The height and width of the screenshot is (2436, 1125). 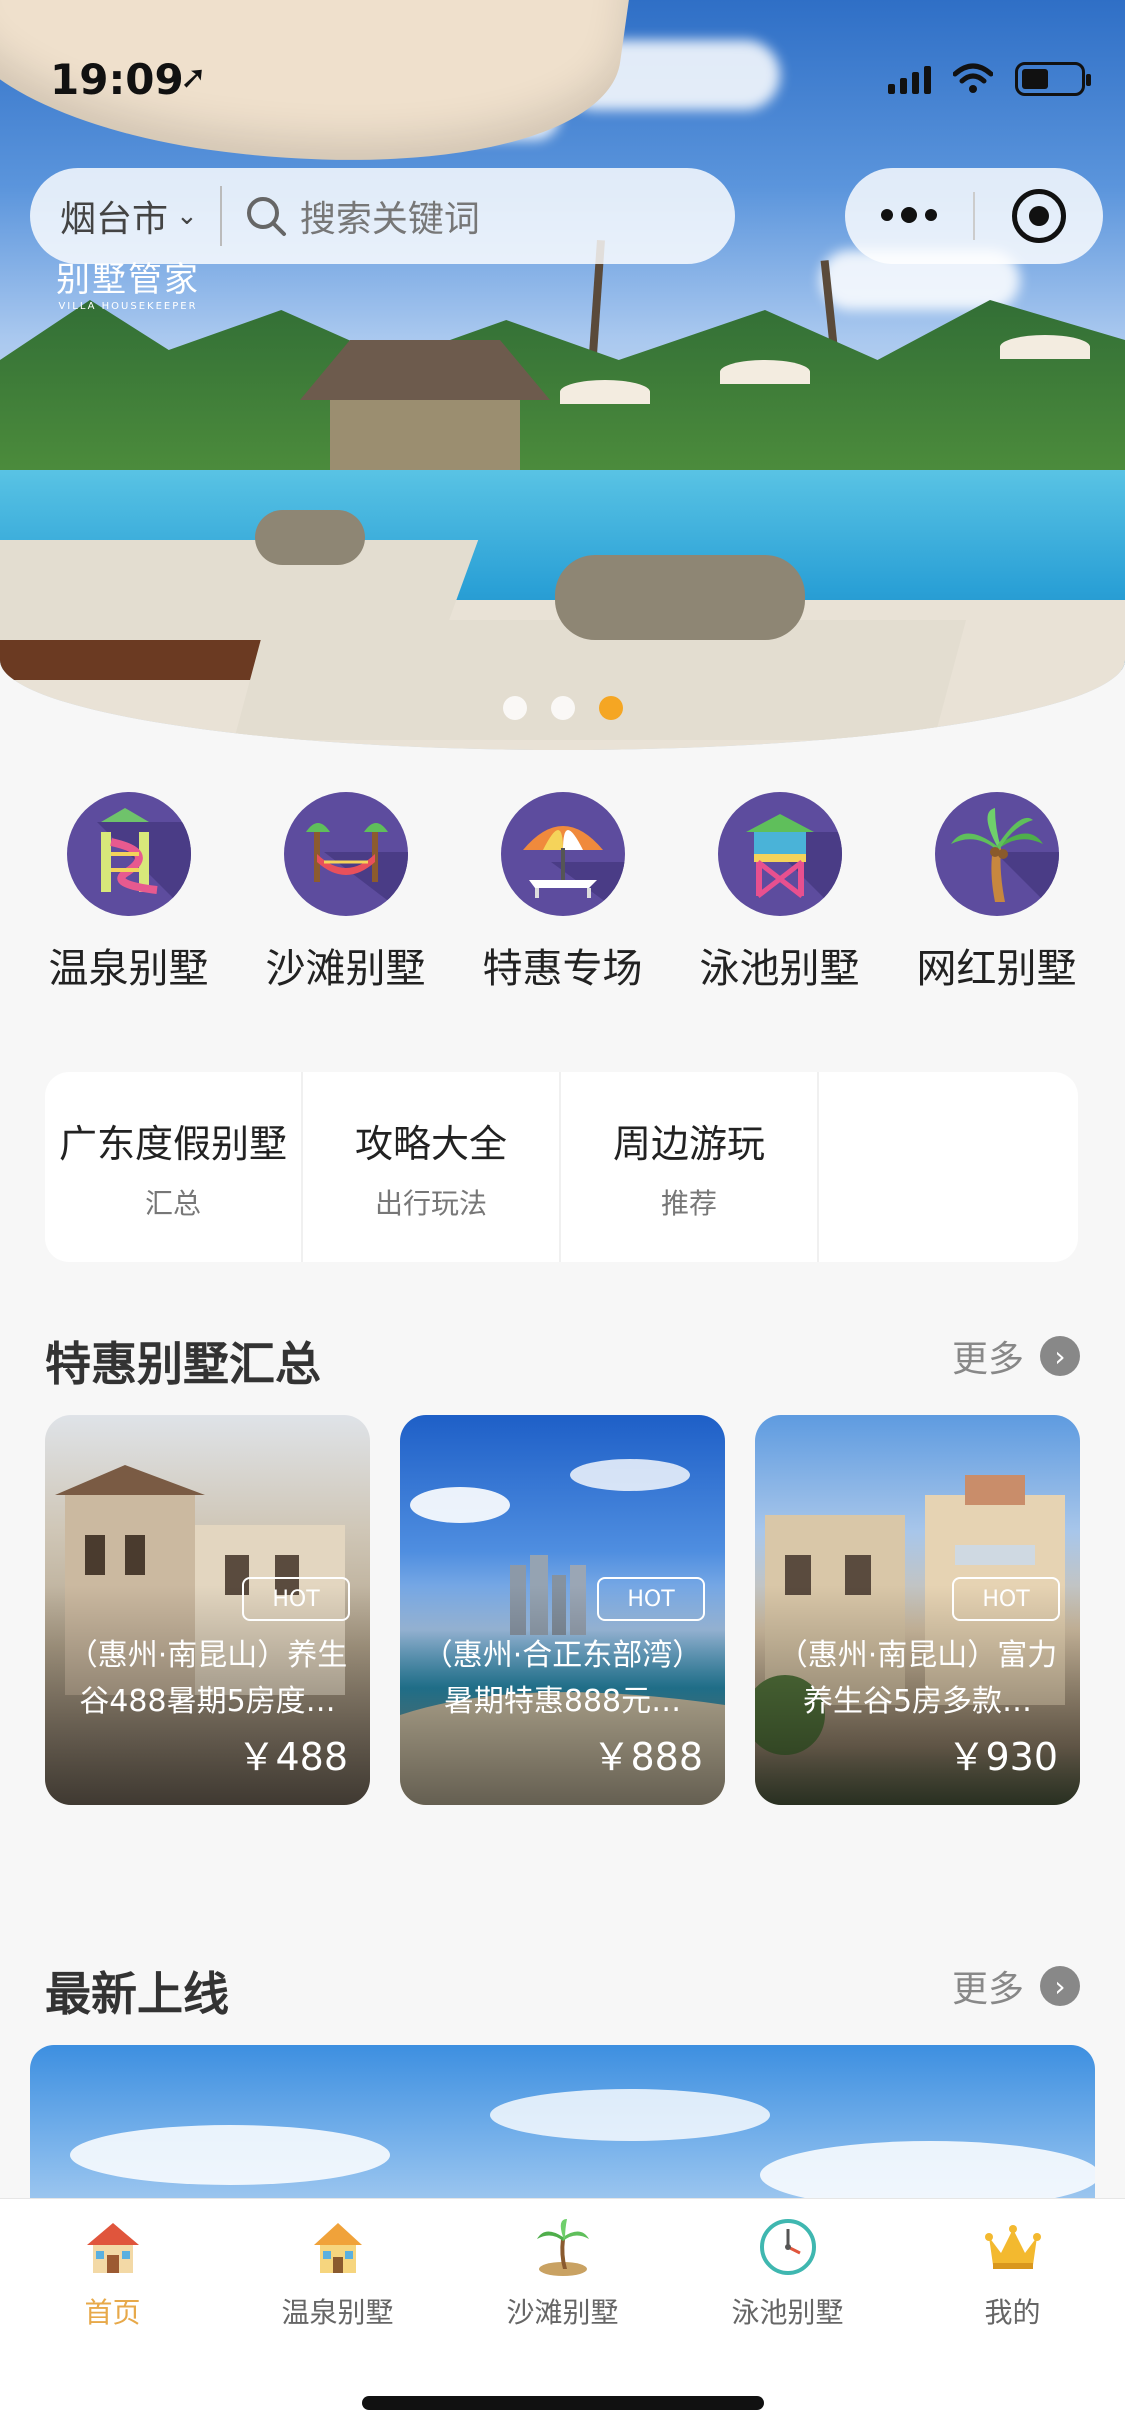 I want to click on deal-price: ￥488, so click(x=292, y=1757).